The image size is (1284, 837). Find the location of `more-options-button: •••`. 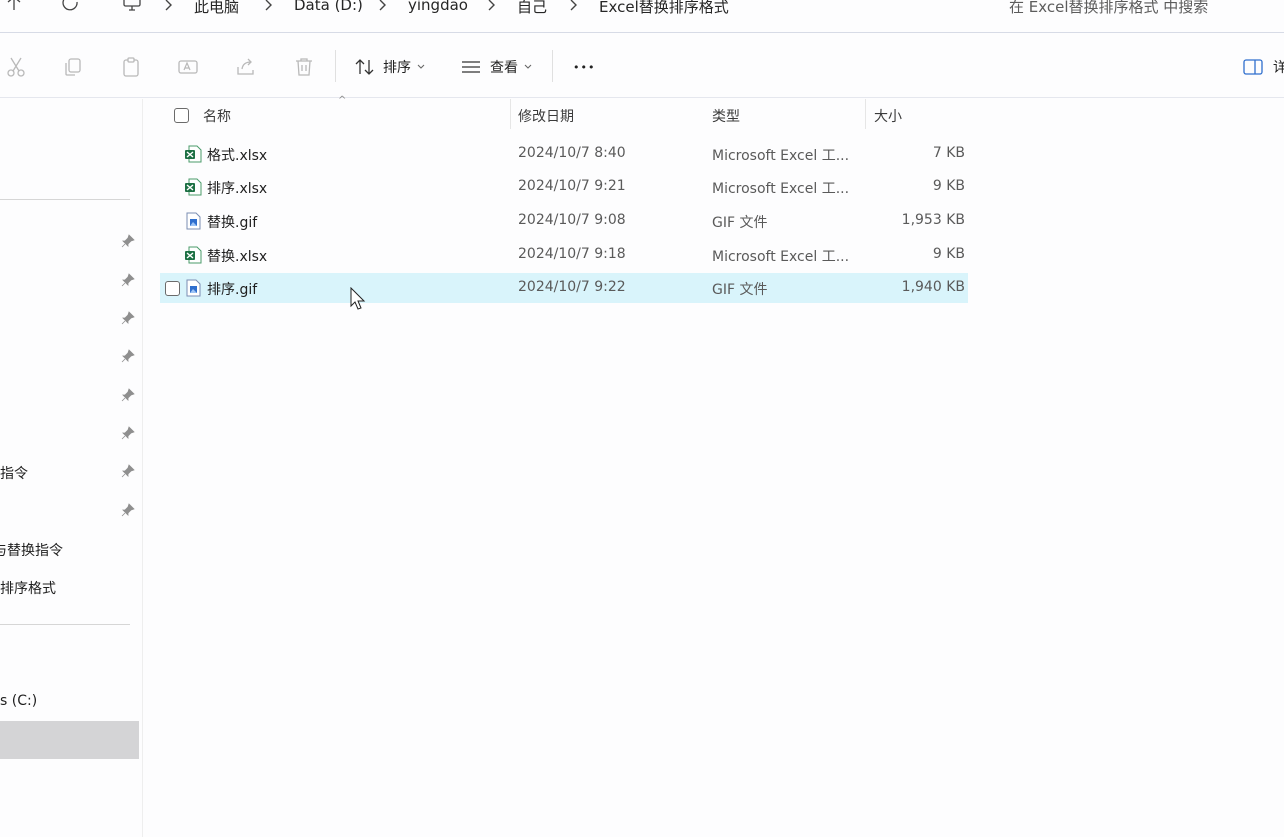

more-options-button: ••• is located at coordinates (584, 67).